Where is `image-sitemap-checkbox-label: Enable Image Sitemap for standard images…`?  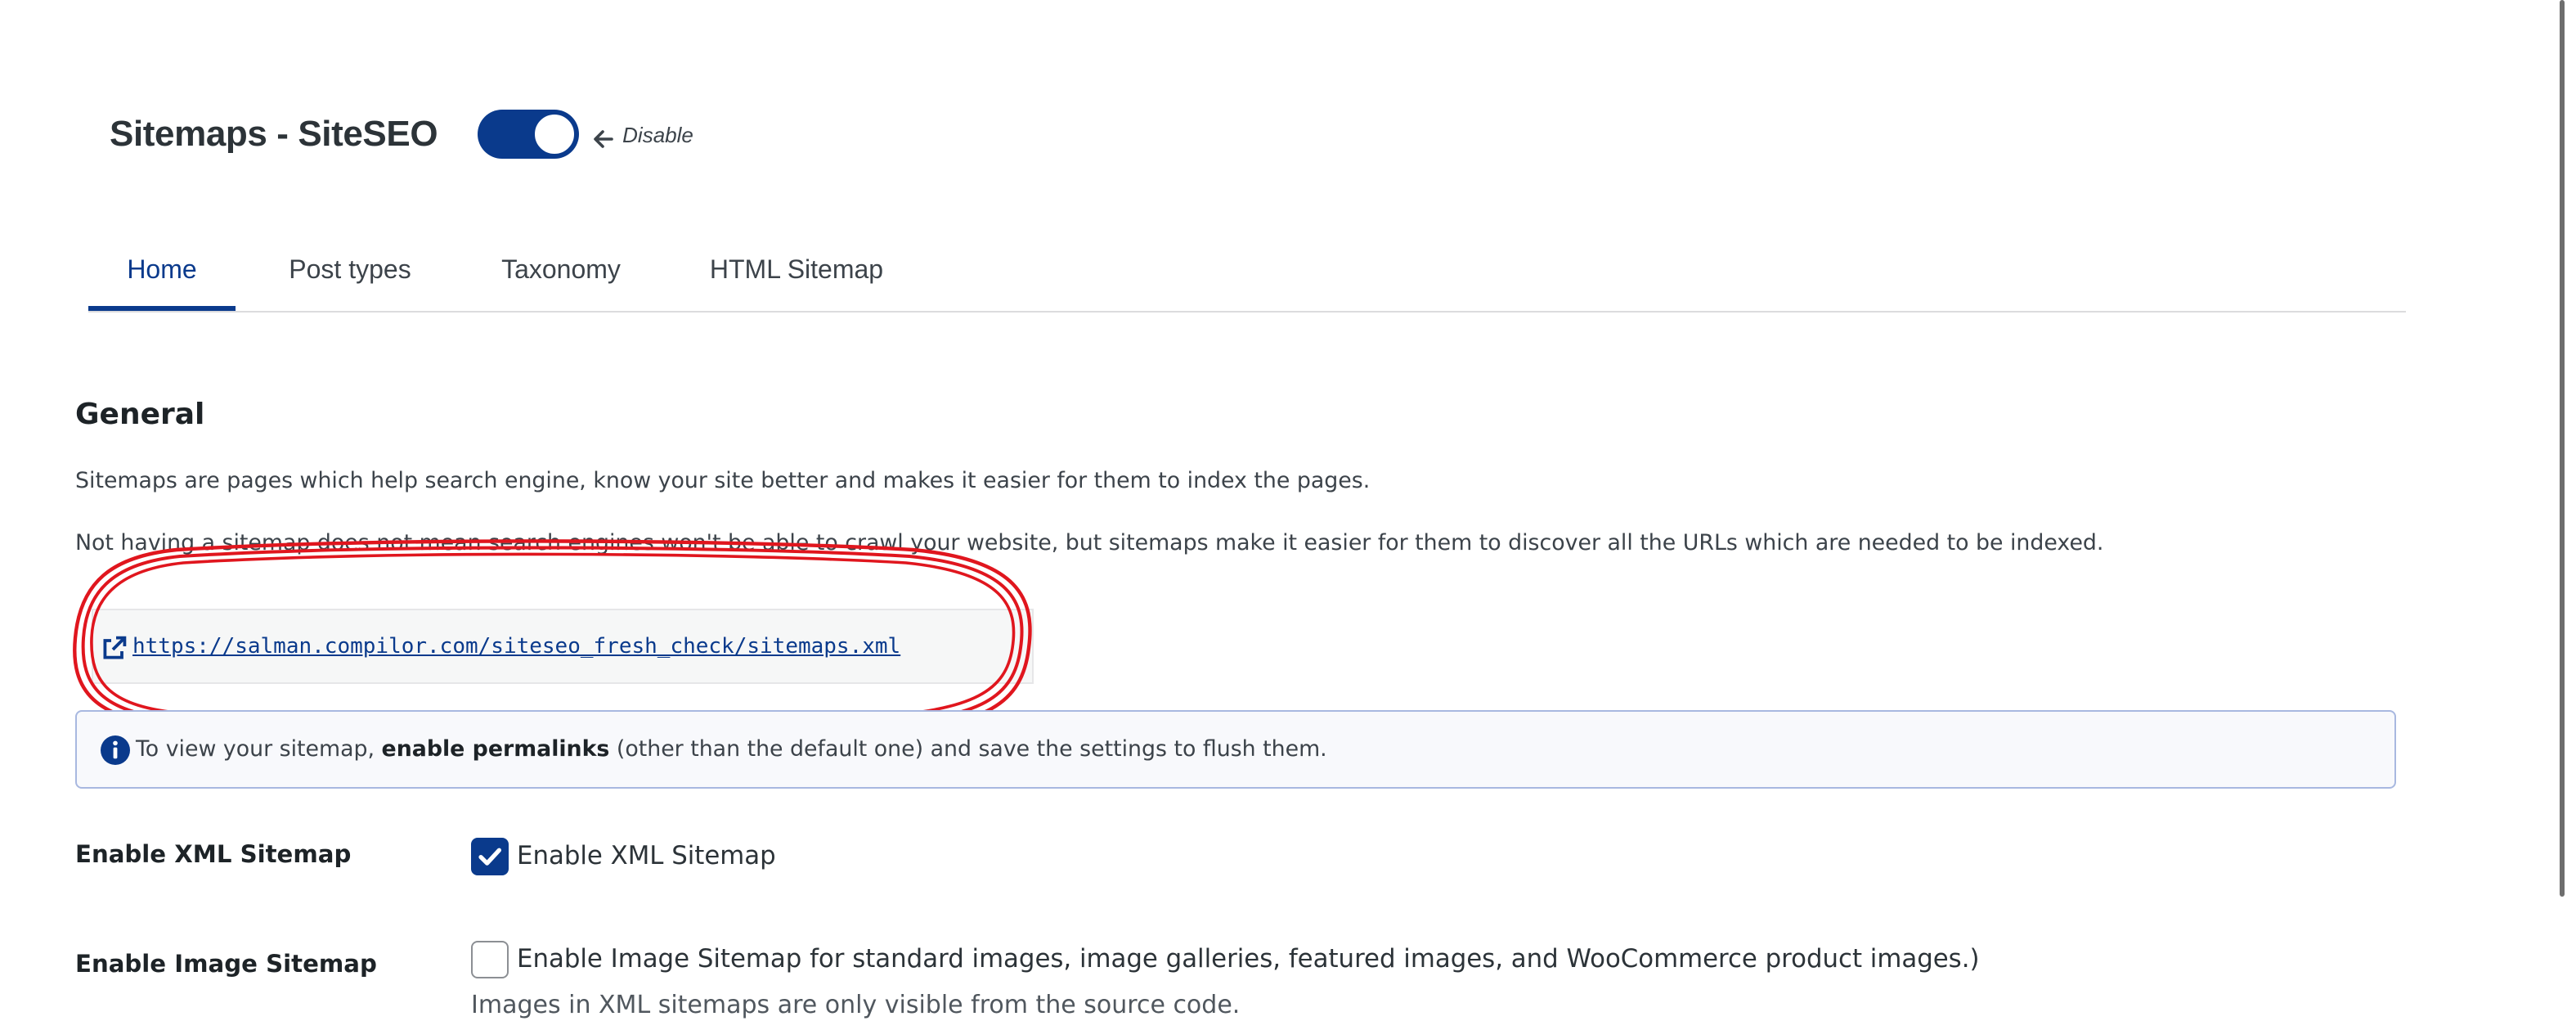
image-sitemap-checkbox-label: Enable Image Sitemap for standard images… is located at coordinates (1249, 959).